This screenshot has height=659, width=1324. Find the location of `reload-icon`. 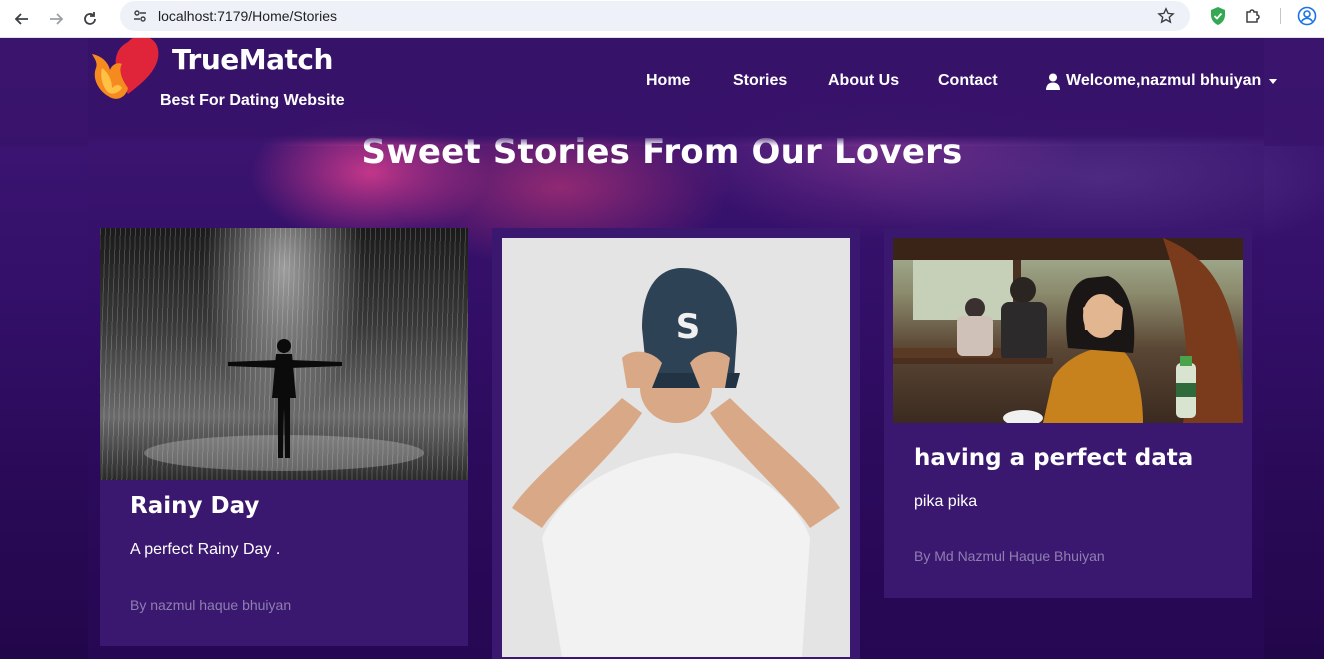

reload-icon is located at coordinates (90, 19).